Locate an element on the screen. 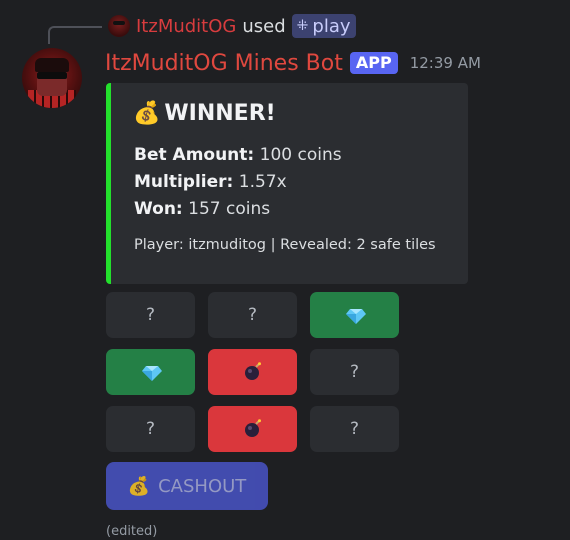  command-chip: ⁜ play is located at coordinates (323, 26).